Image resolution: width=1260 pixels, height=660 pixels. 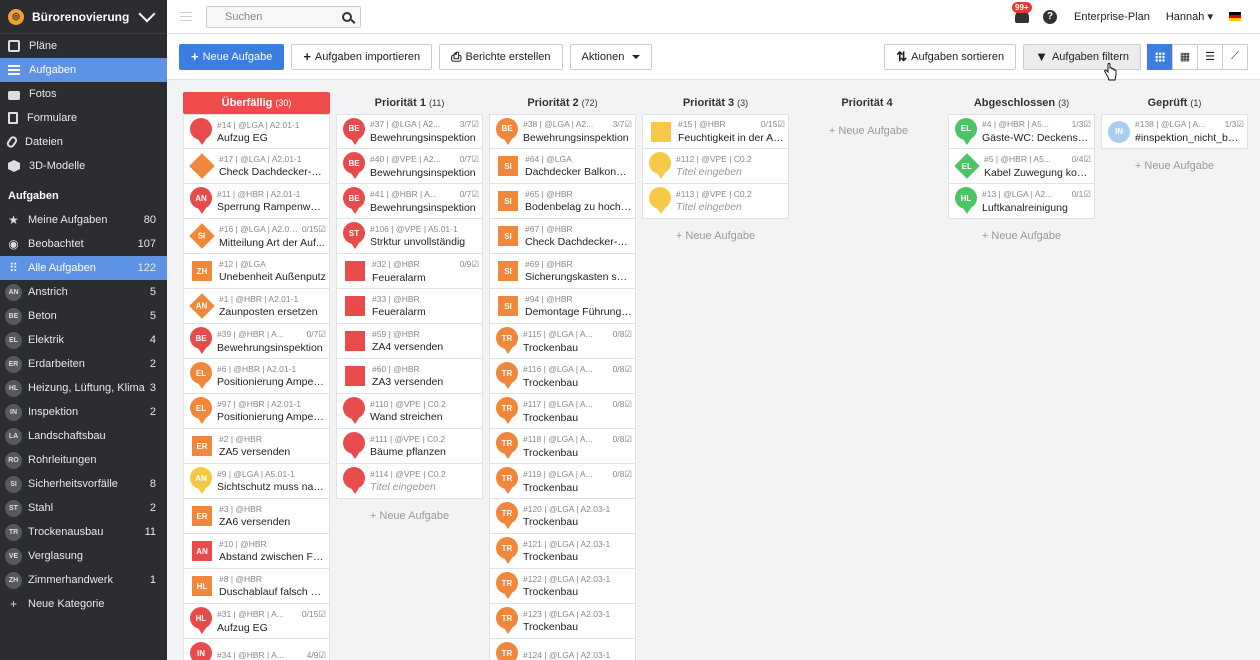 I want to click on nav-item-0: Pläne, so click(x=83, y=46).